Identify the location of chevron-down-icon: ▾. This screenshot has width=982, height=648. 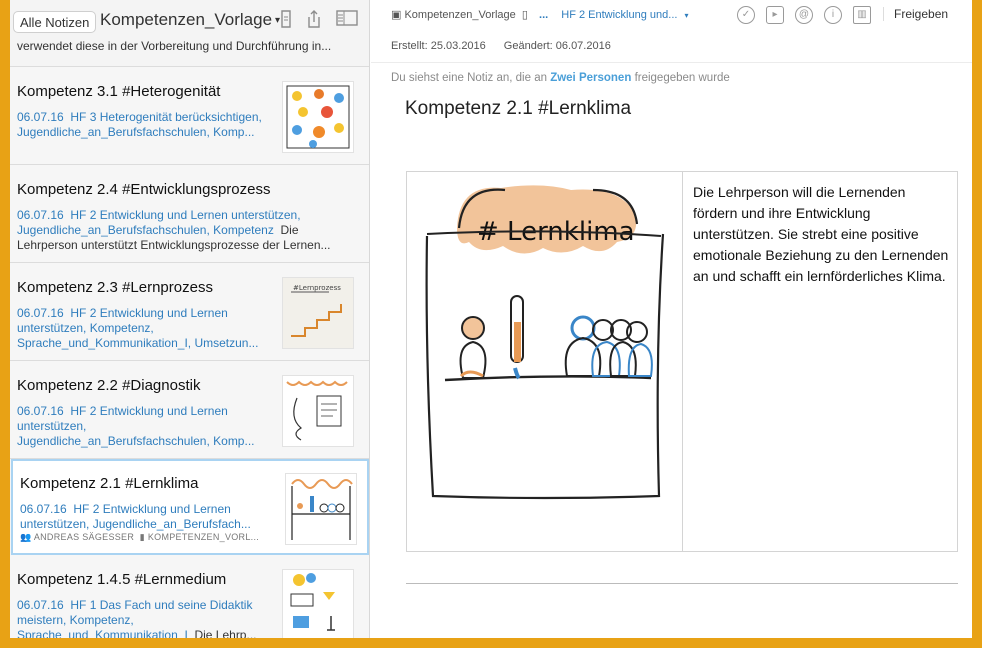
(687, 15).